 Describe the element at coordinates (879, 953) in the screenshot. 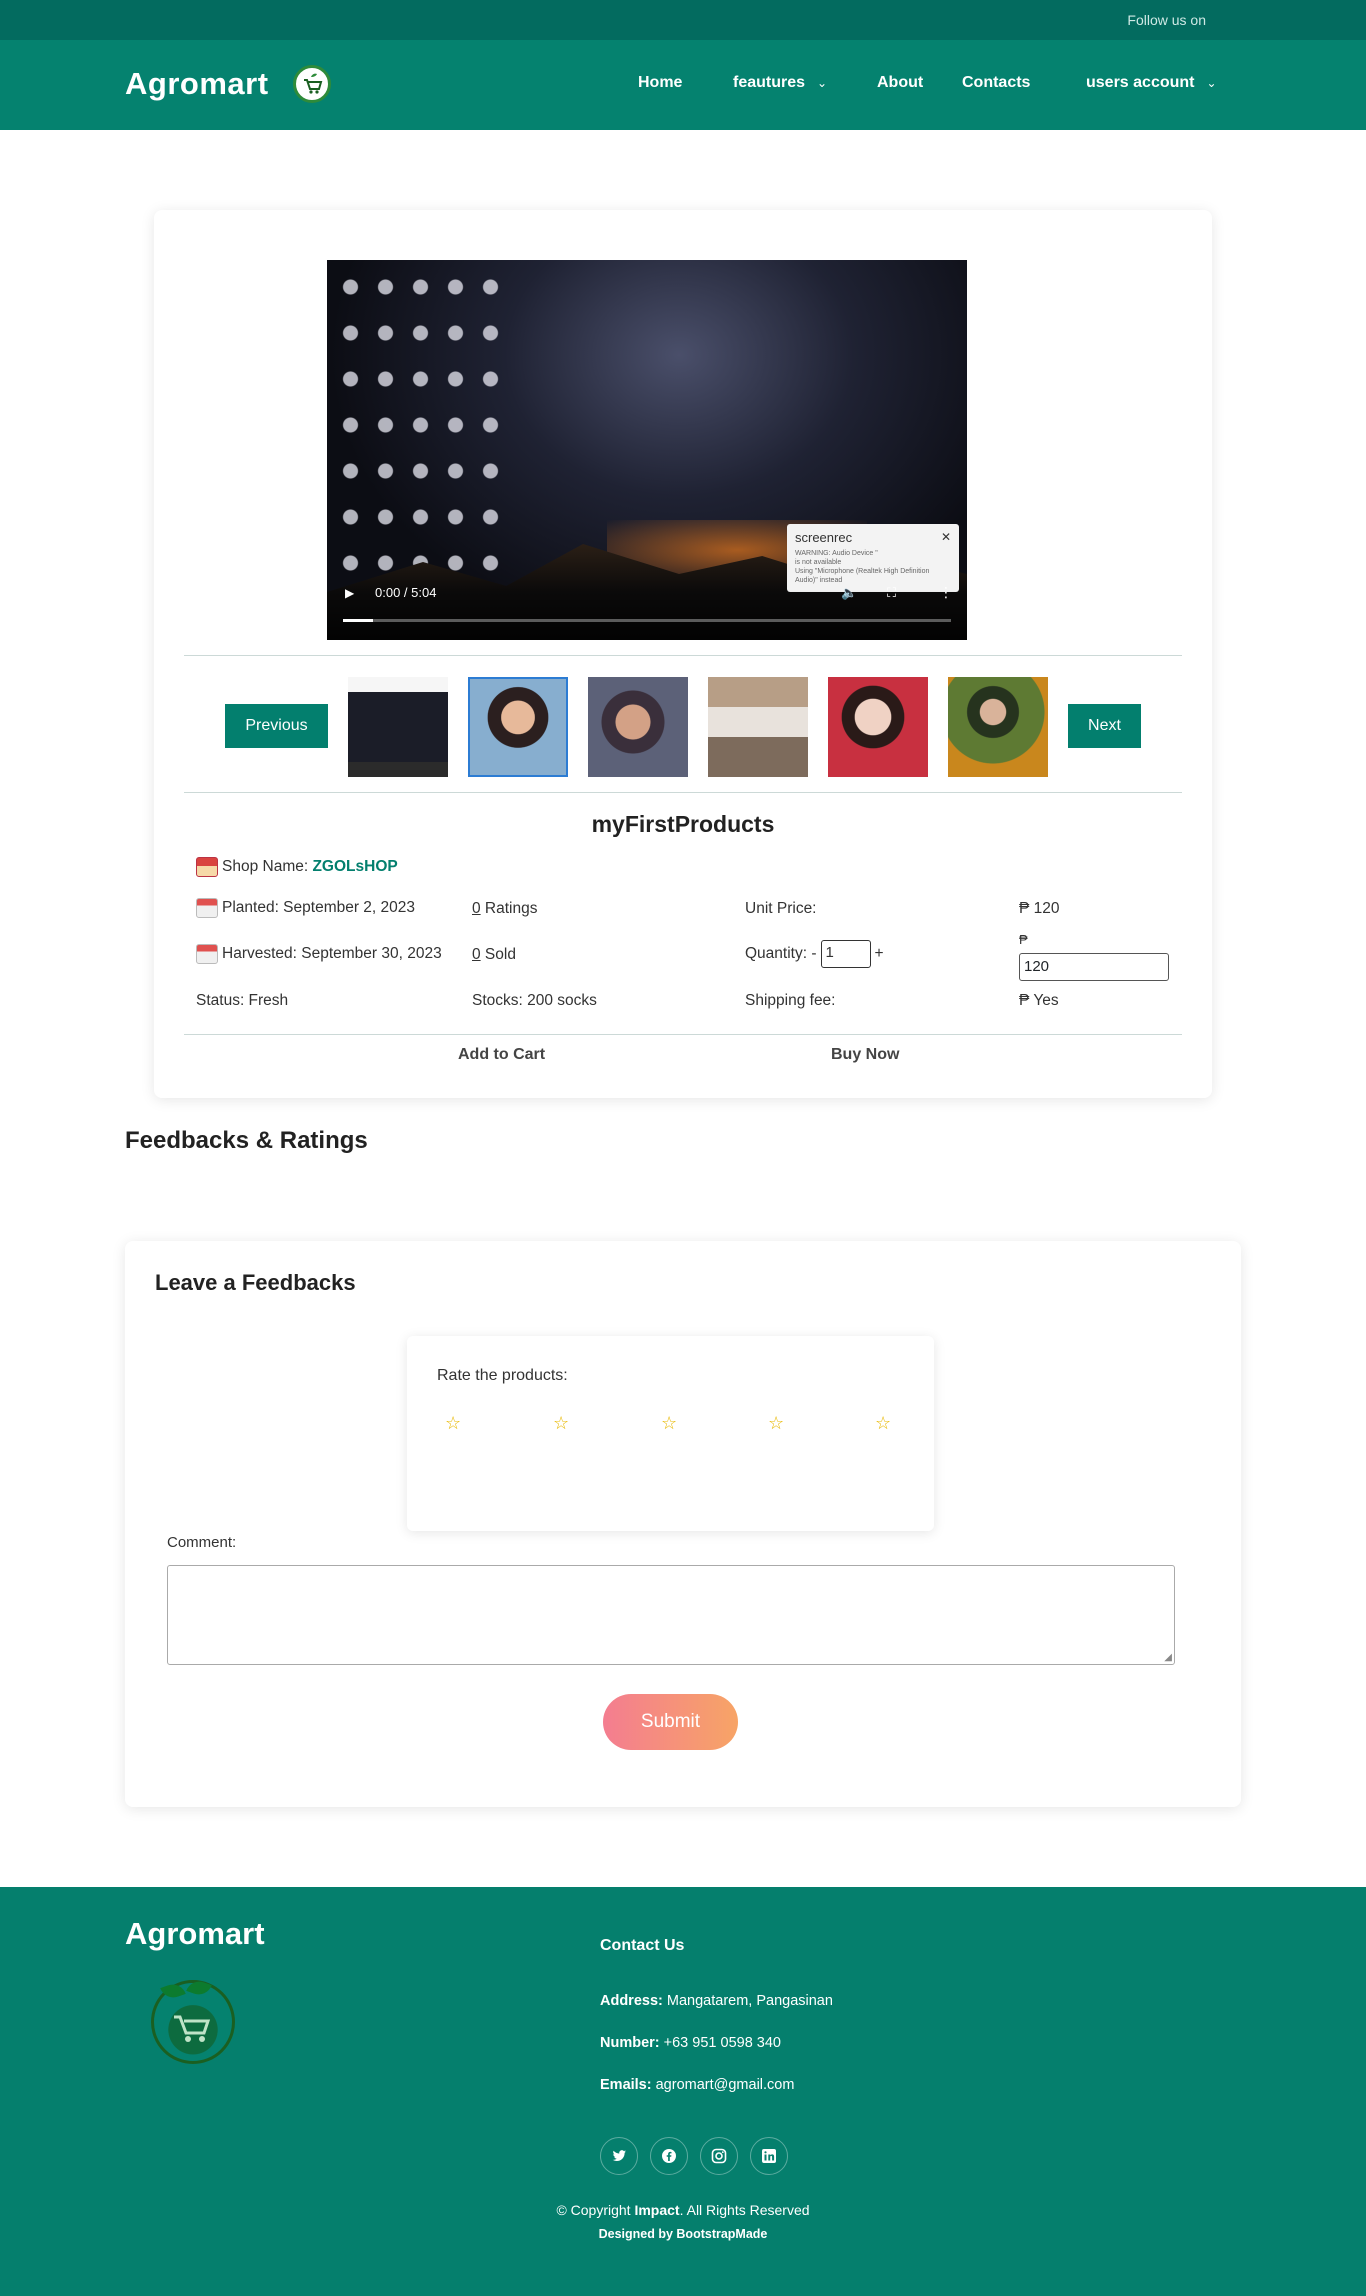

I see `quantity-plus: +` at that location.